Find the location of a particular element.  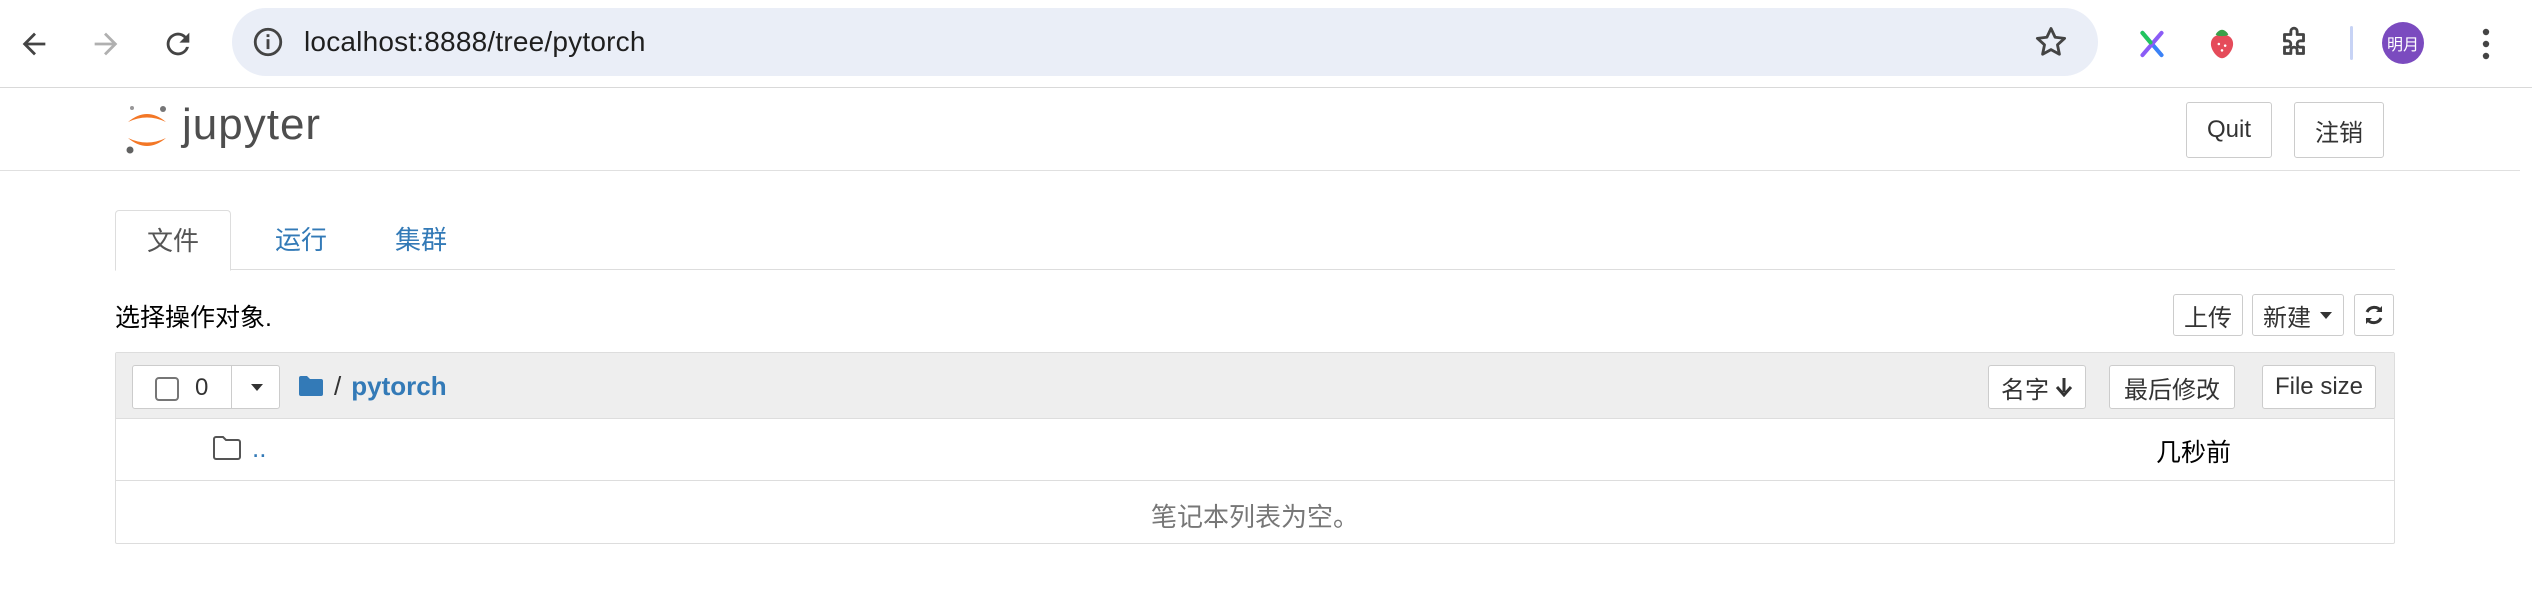

list-item: .. 几秒前 is located at coordinates (1255, 450).